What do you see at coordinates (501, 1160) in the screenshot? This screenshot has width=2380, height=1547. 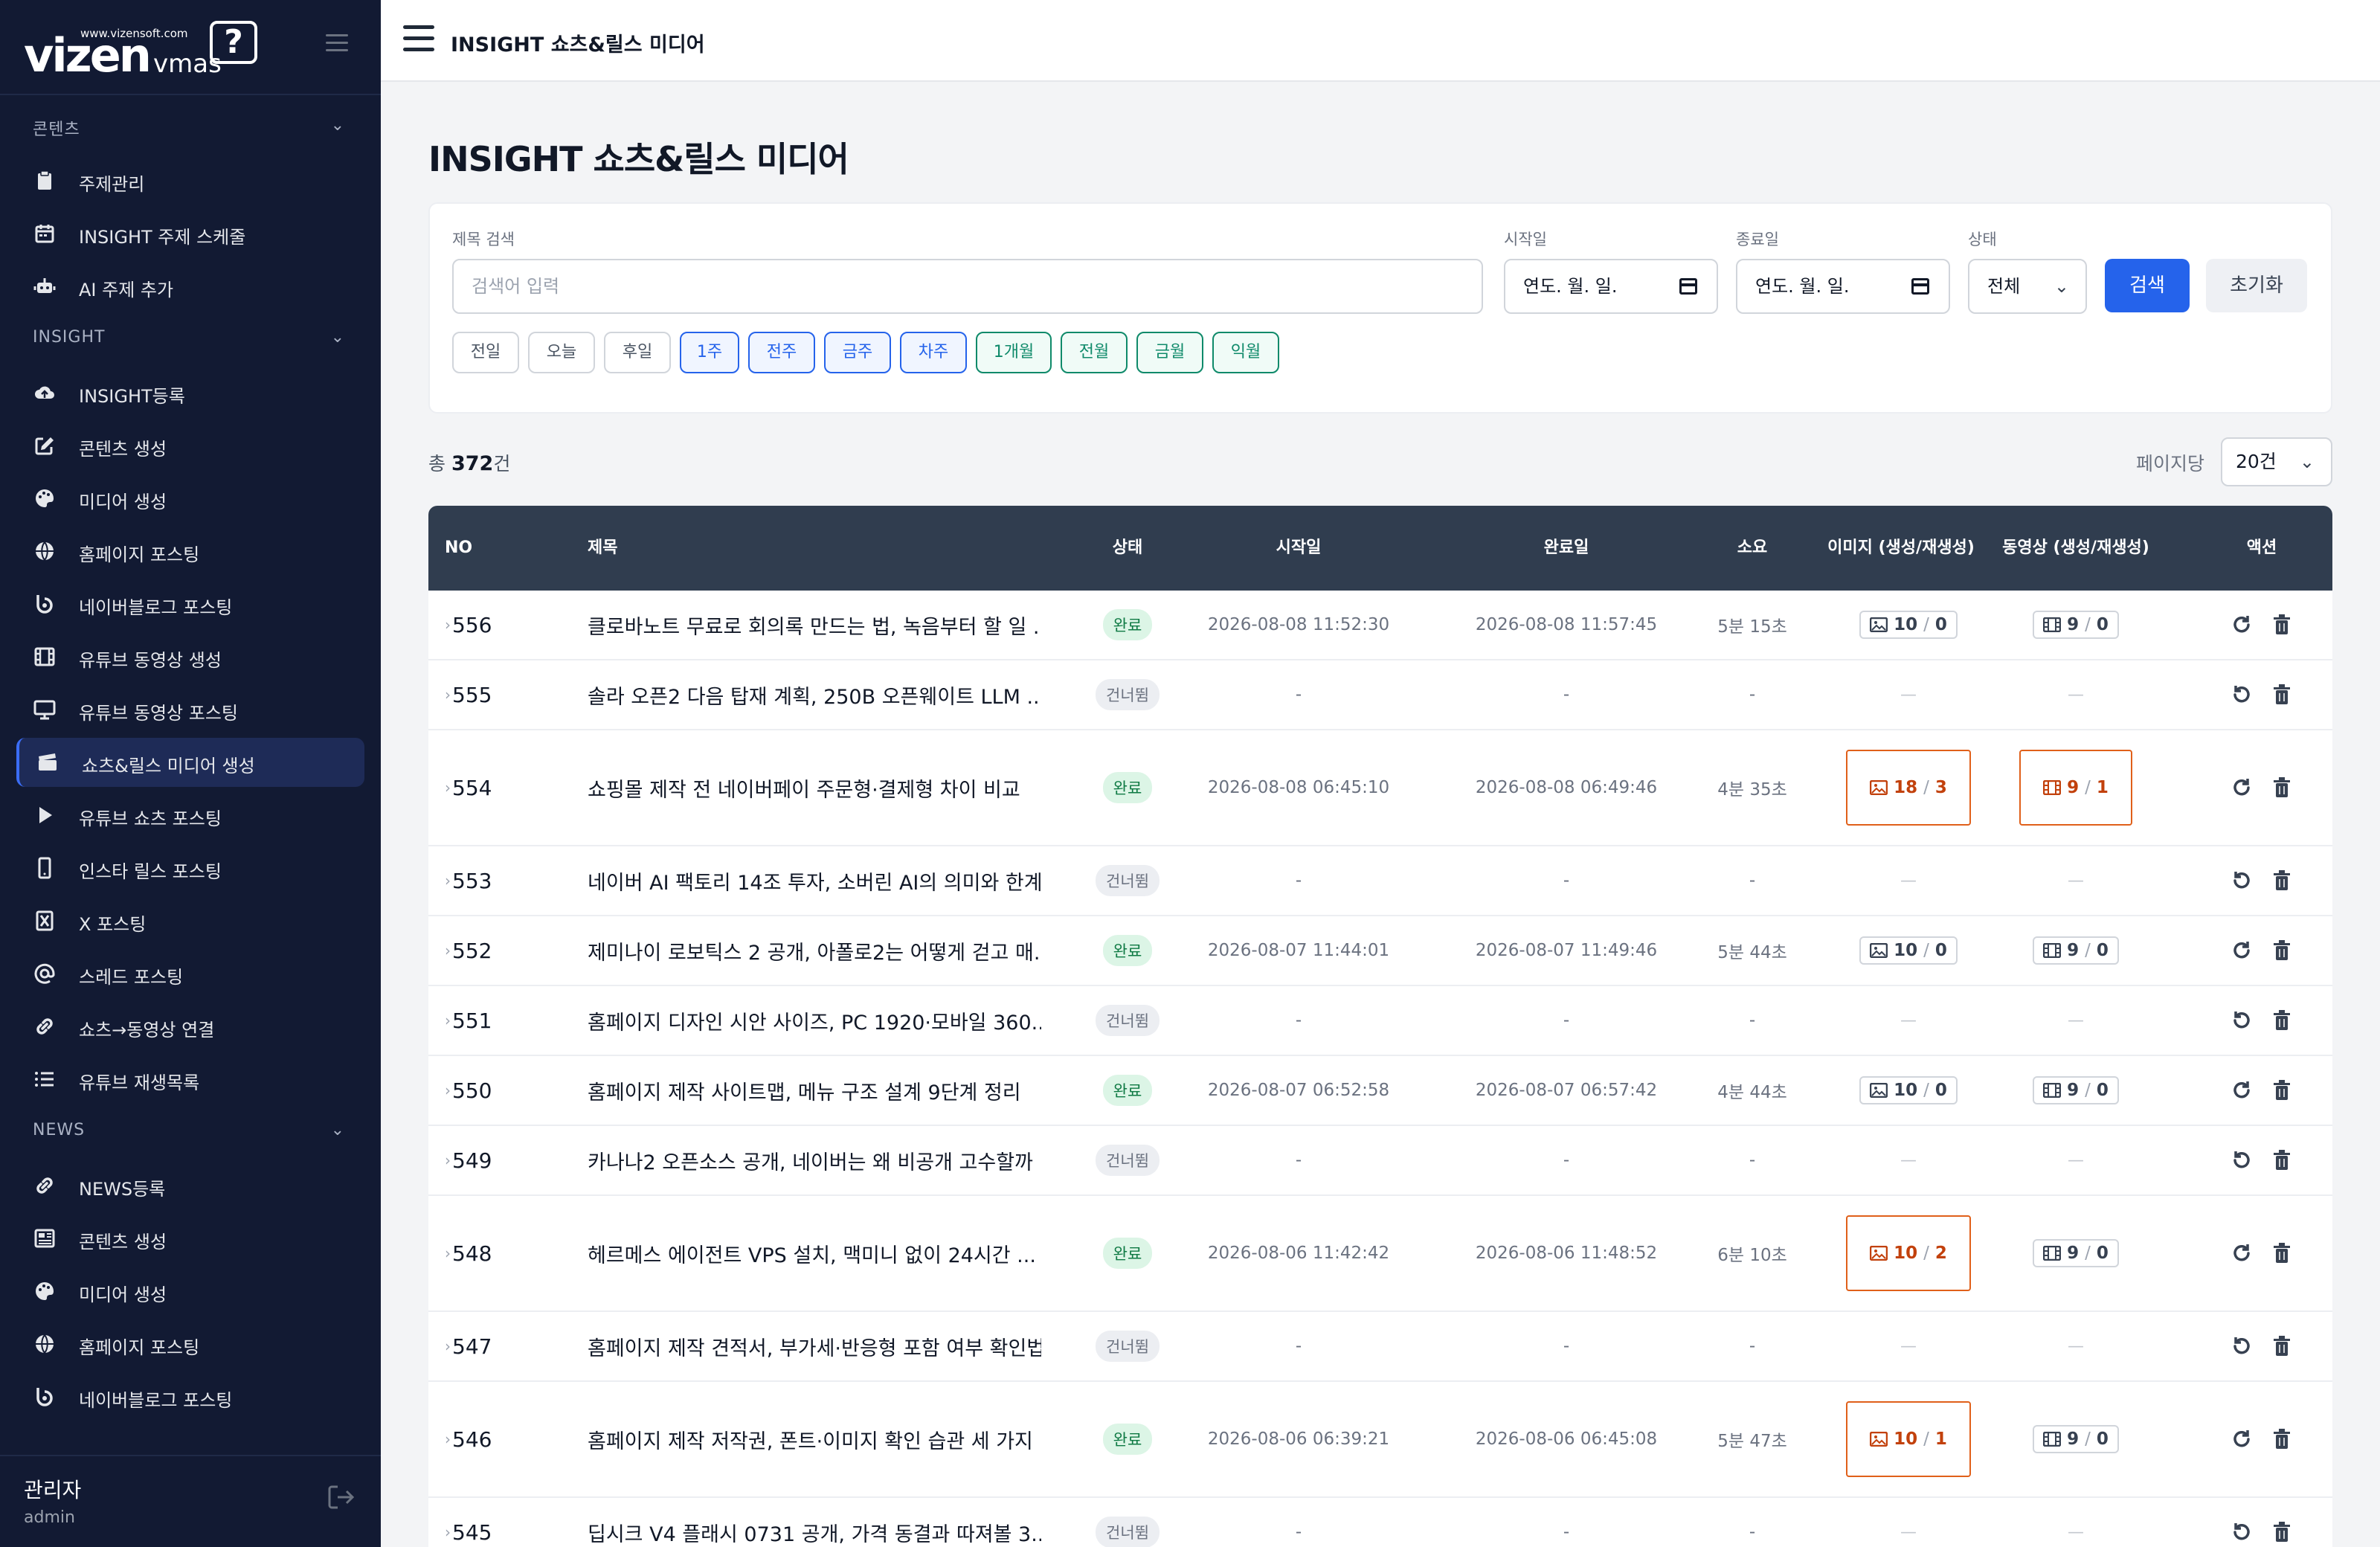 I see `row-number: › 549` at bounding box center [501, 1160].